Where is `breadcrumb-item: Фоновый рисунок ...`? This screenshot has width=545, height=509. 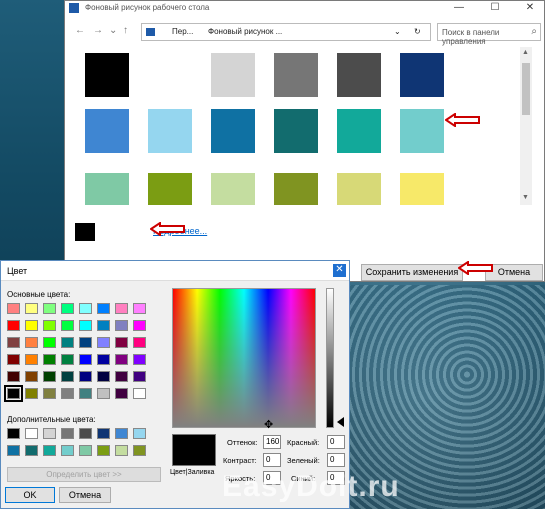 breadcrumb-item: Фоновый рисунок ... is located at coordinates (245, 31).